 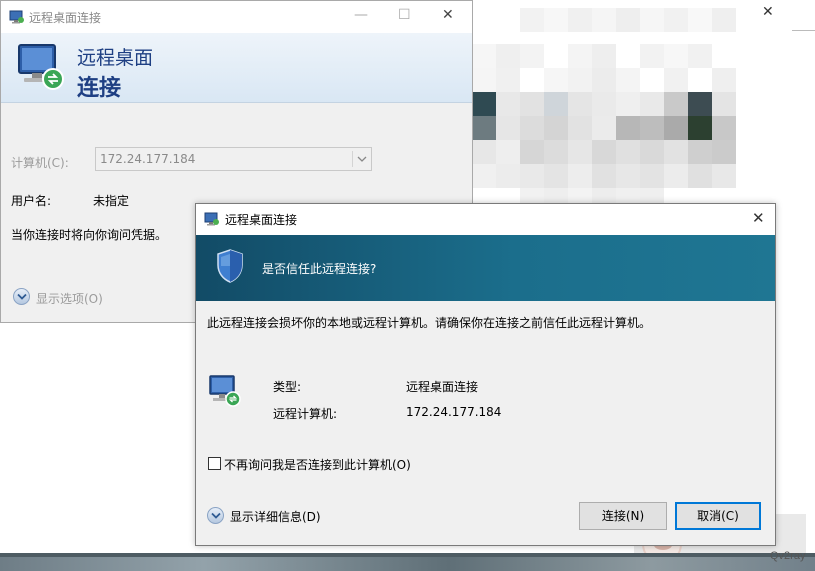 I want to click on header-title-line2: 连接, so click(x=99, y=88).